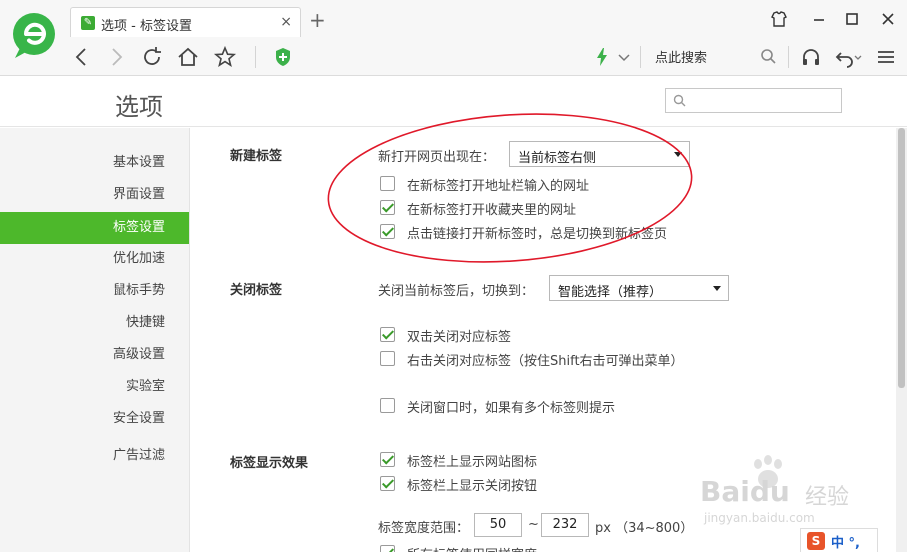 The width and height of the screenshot is (907, 552). I want to click on page-title: 选项, so click(139, 107).